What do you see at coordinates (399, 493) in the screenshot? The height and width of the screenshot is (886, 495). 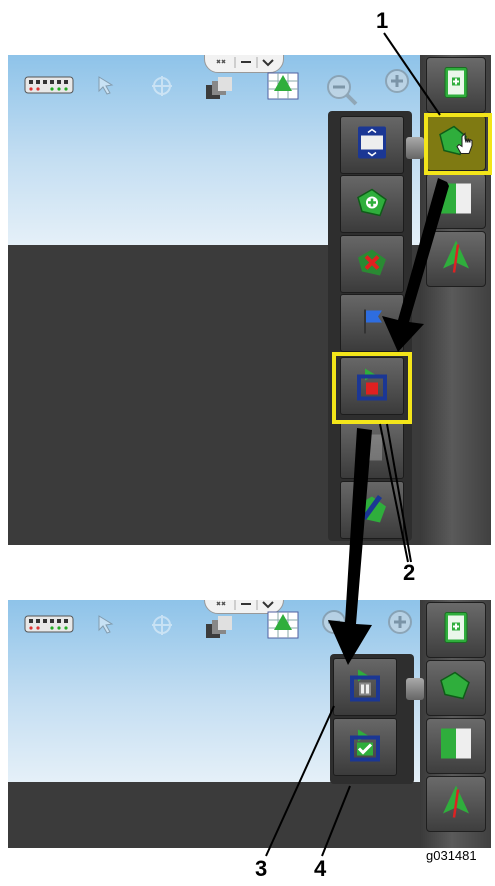 I see `leader-line-2a` at bounding box center [399, 493].